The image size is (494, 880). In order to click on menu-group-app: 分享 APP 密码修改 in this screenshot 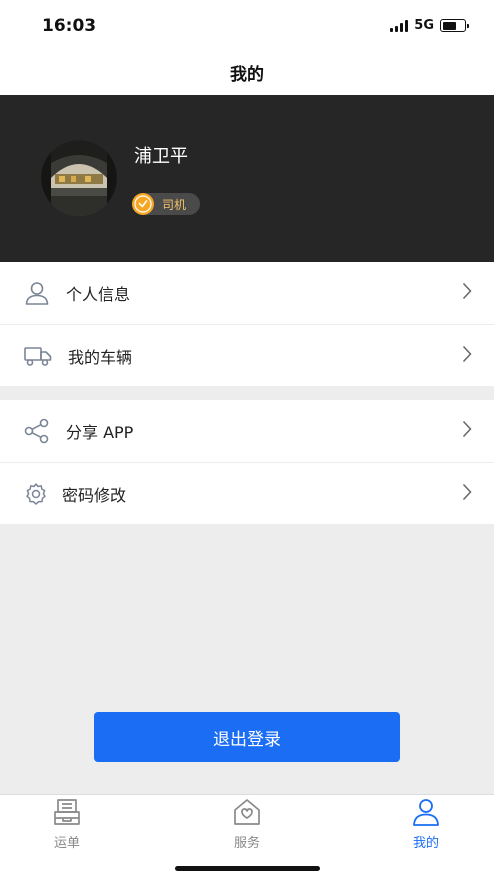, I will do `click(247, 462)`.